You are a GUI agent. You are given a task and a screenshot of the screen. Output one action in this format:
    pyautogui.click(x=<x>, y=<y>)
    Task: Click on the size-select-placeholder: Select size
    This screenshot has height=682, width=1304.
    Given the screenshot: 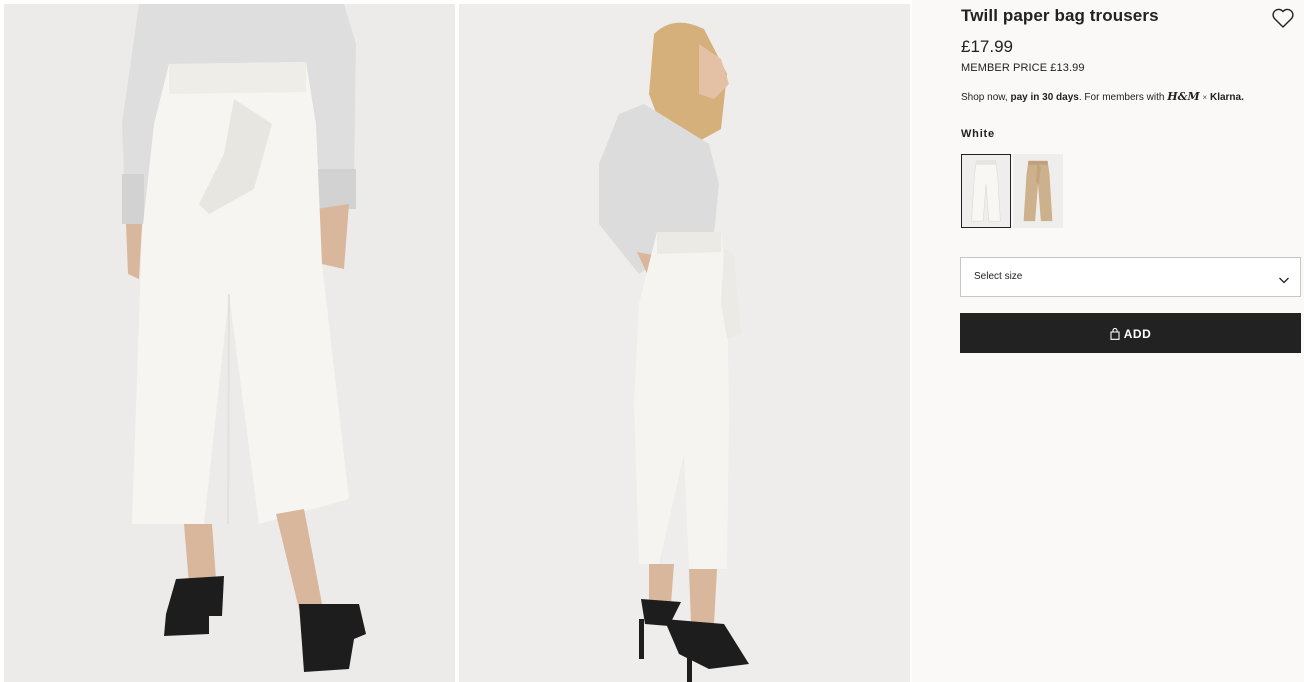 What is the action you would take?
    pyautogui.click(x=998, y=276)
    